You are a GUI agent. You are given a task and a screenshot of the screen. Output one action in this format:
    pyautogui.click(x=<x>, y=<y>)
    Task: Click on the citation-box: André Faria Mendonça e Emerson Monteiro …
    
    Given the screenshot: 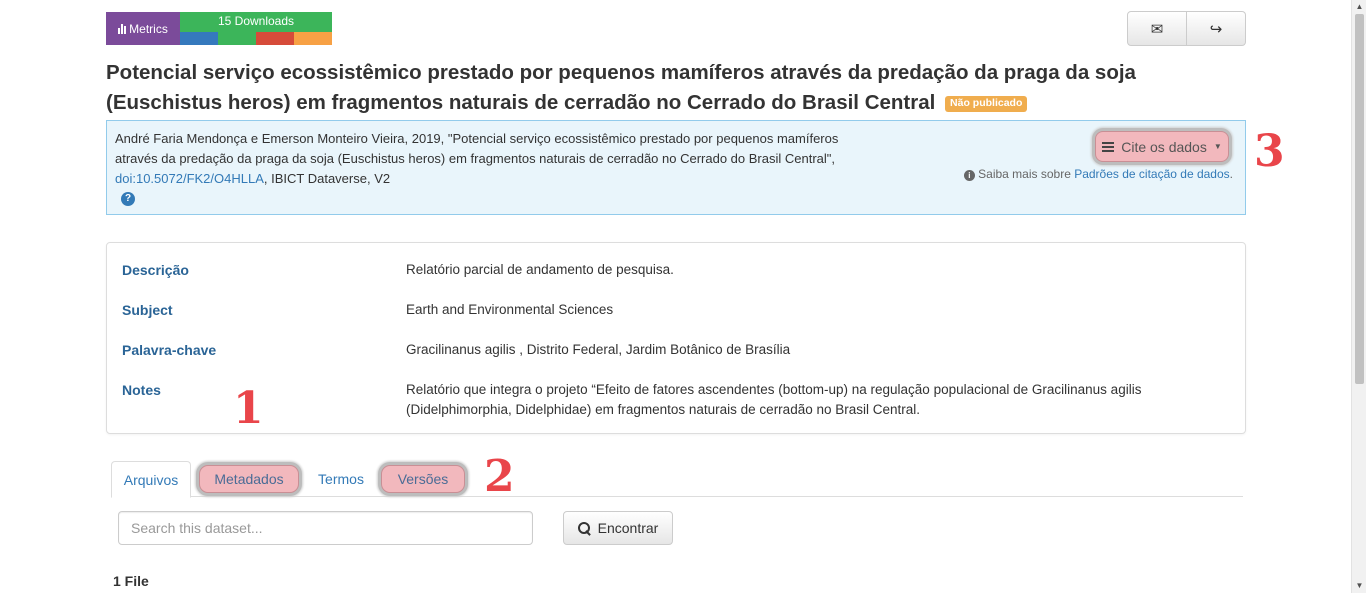 What is the action you would take?
    pyautogui.click(x=676, y=167)
    